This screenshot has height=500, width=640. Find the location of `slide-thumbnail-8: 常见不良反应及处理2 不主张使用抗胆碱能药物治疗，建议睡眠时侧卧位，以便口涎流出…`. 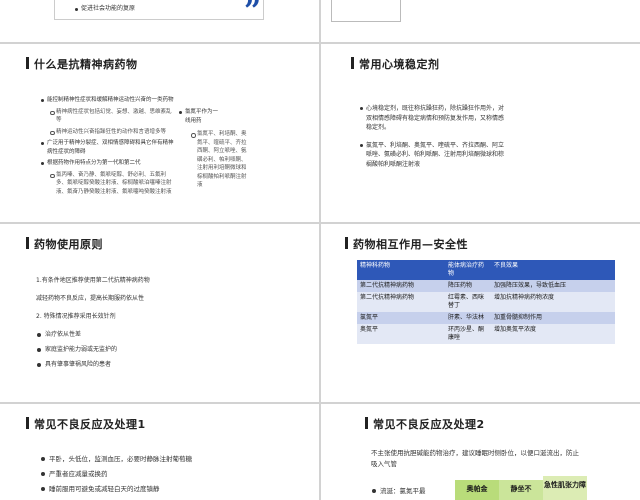

slide-thumbnail-8: 常见不良反应及处理2 不主张使用抗胆碱能药物治疗，建议睡眠时侧卧位，以便口涎流出… is located at coordinates (480, 452).